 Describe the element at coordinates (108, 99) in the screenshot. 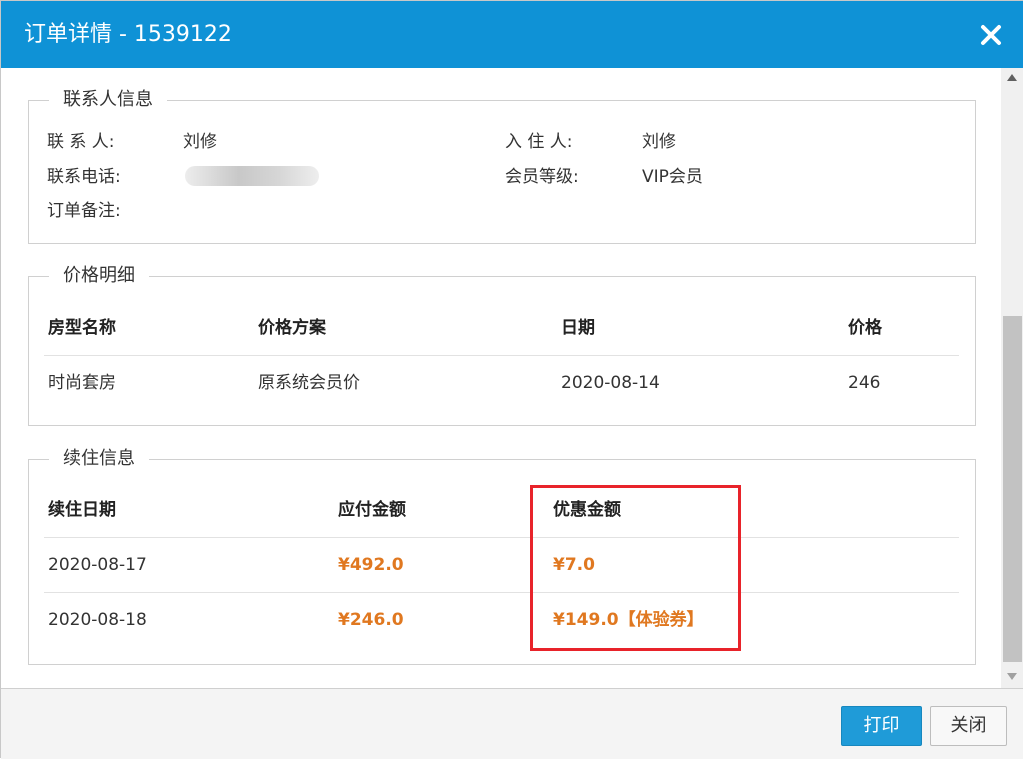

I see `contact-info-legend: 联系人信息` at that location.